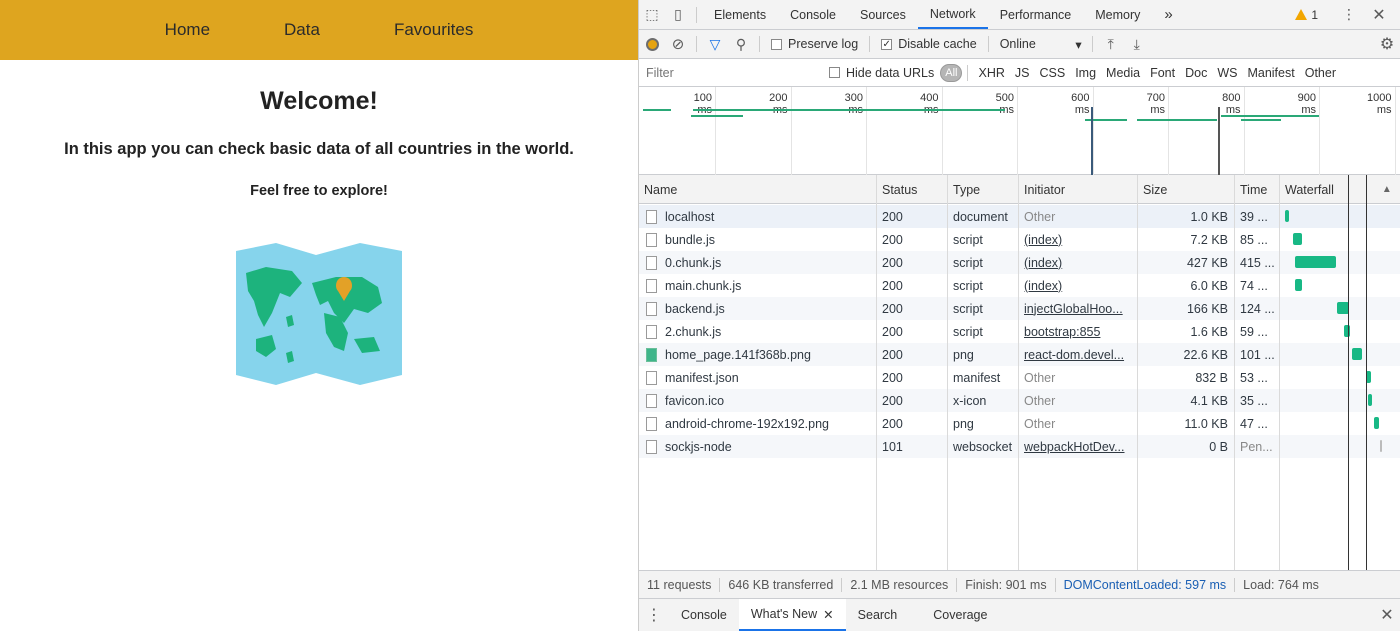  I want to click on more-tabs-button: », so click(1168, 14).